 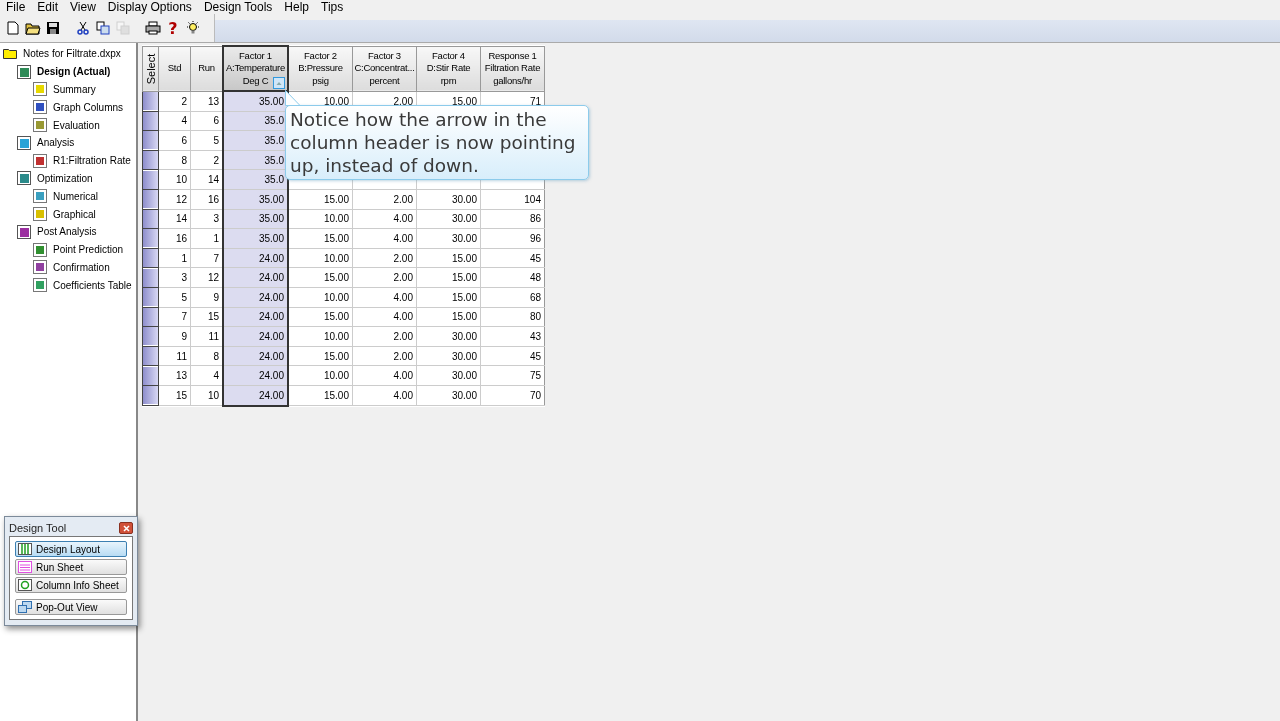 What do you see at coordinates (68, 214) in the screenshot?
I see `tree-item: Graphical` at bounding box center [68, 214].